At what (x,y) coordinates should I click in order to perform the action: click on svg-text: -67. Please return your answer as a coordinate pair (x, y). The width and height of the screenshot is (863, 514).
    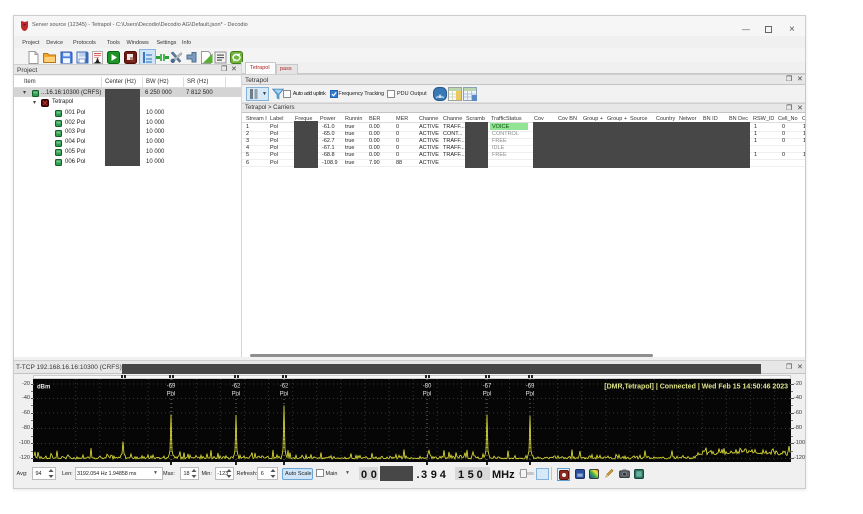
    Looking at the image, I should click on (487, 386).